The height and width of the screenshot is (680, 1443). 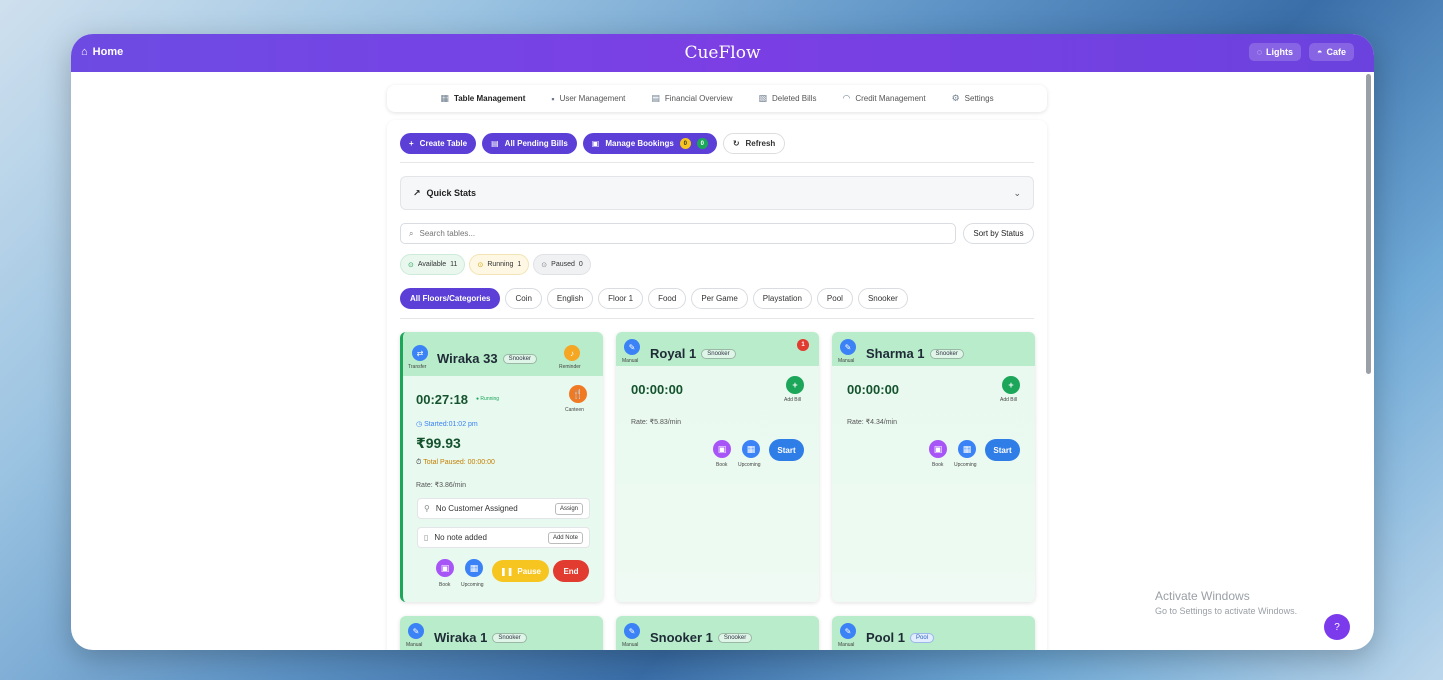 I want to click on pending-bills-button: ▤ All Pending Bills, so click(x=529, y=143).